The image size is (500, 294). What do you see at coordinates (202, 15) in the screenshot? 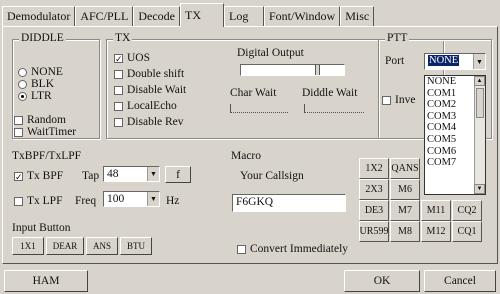
I see `tab-tx: TX` at bounding box center [202, 15].